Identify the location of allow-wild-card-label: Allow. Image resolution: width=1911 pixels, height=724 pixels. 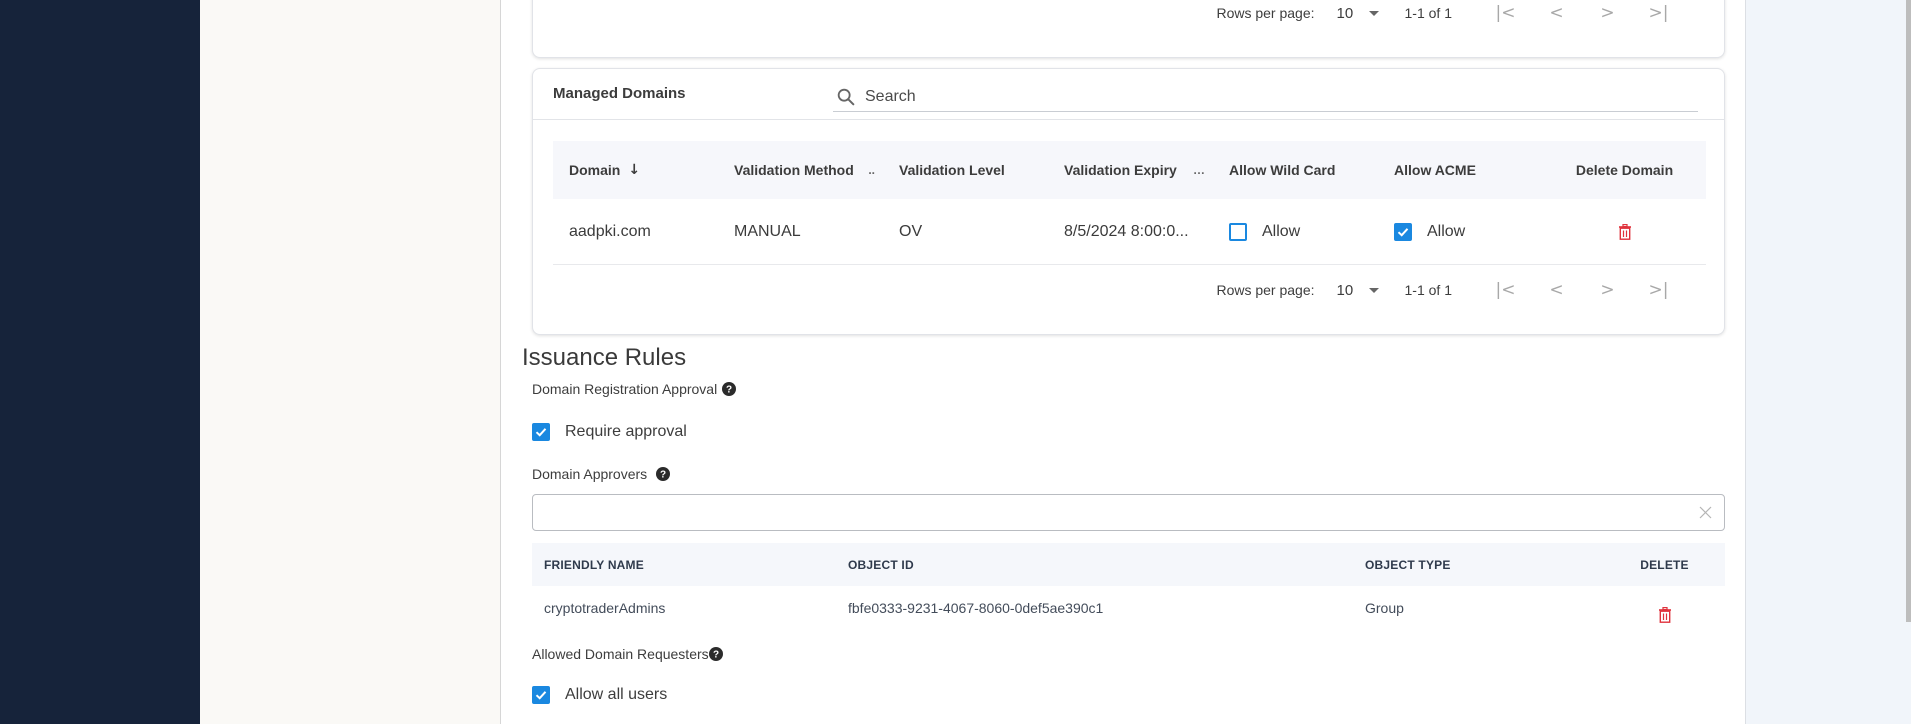
(1281, 231).